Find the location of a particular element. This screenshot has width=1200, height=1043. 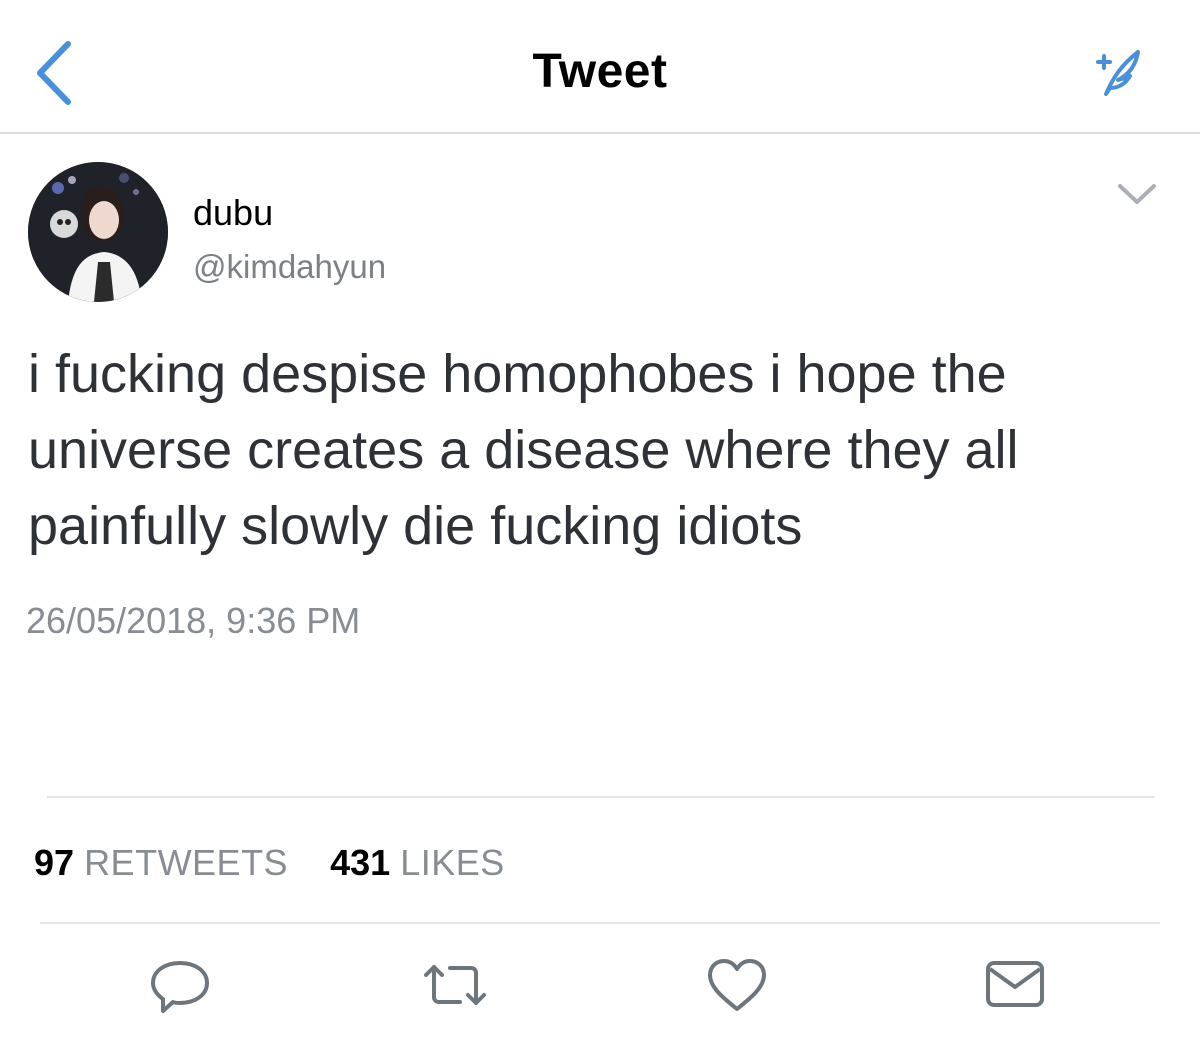

tweet-options-button is located at coordinates (1137, 193).